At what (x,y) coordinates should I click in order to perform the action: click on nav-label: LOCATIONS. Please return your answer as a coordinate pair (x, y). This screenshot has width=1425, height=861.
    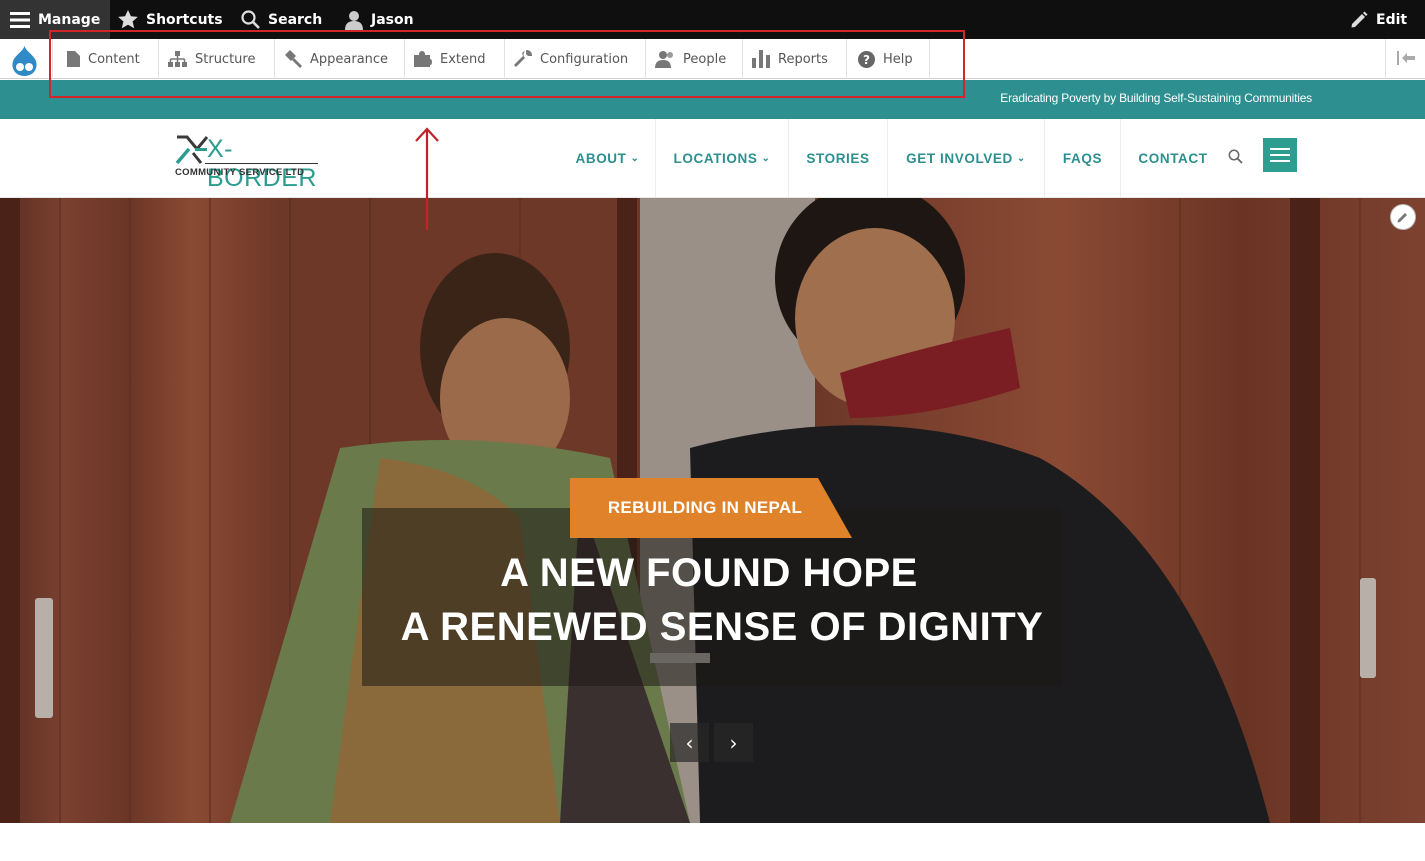
    Looking at the image, I should click on (715, 158).